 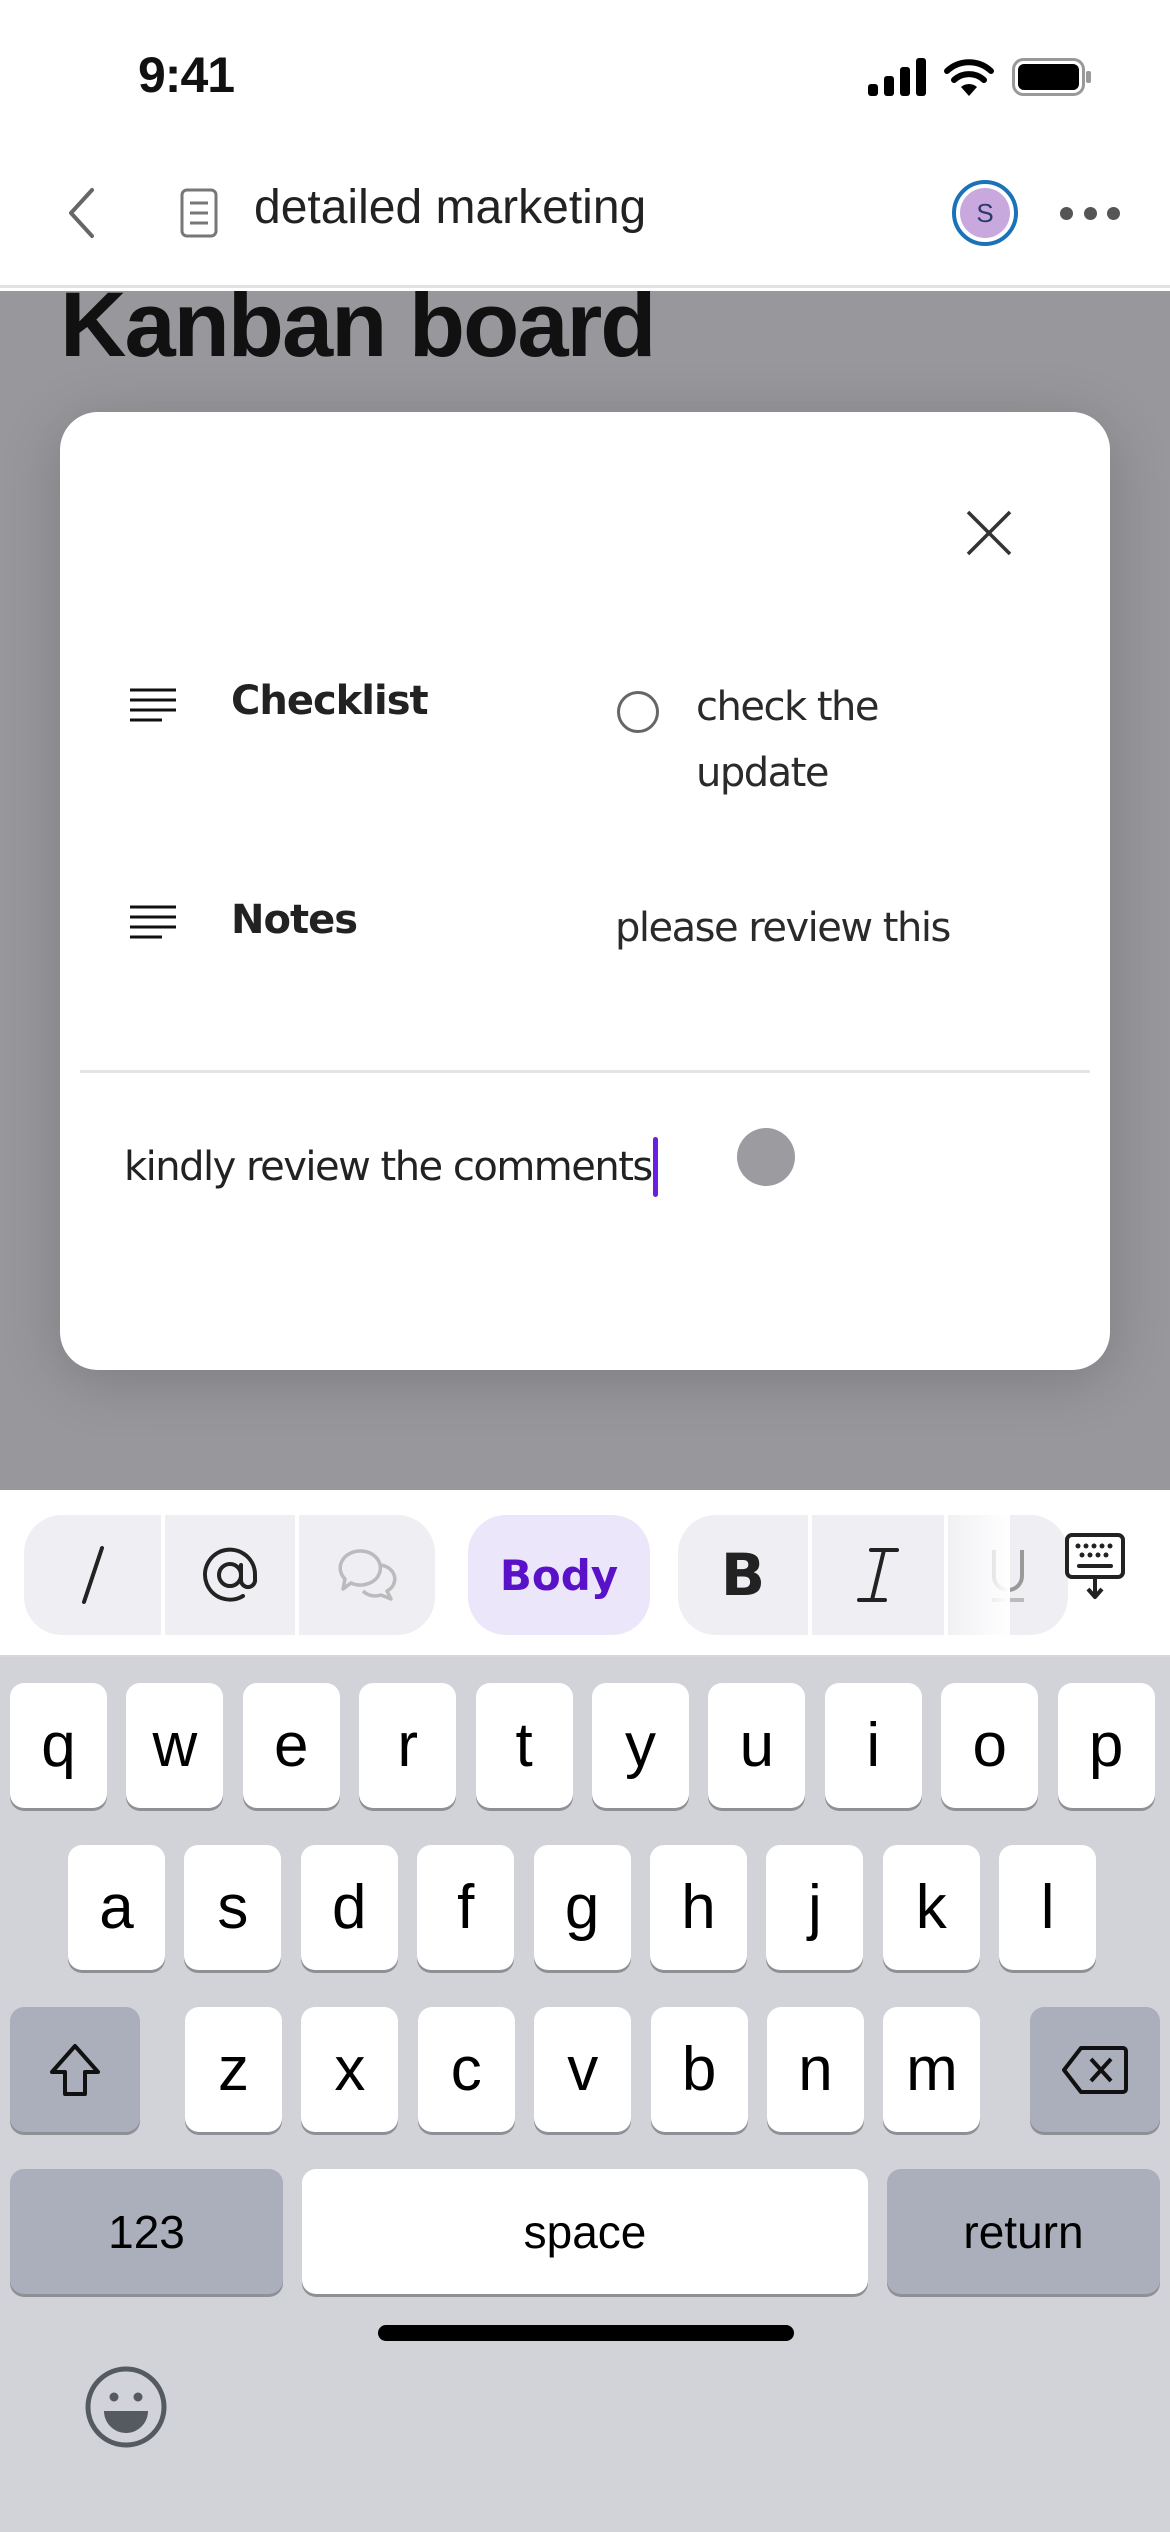 What do you see at coordinates (640, 1745) in the screenshot?
I see `key-y: y` at bounding box center [640, 1745].